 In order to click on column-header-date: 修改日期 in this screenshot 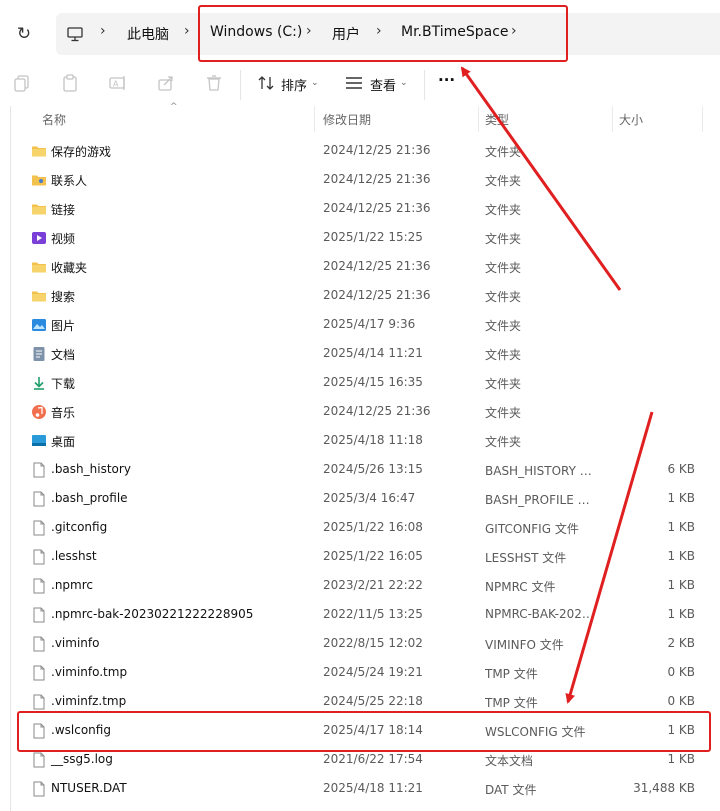, I will do `click(347, 119)`.